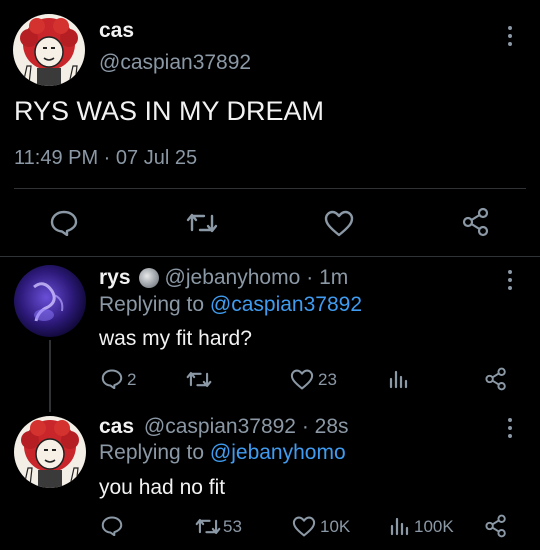 The width and height of the screenshot is (540, 550). I want to click on thread-line, so click(50, 376).